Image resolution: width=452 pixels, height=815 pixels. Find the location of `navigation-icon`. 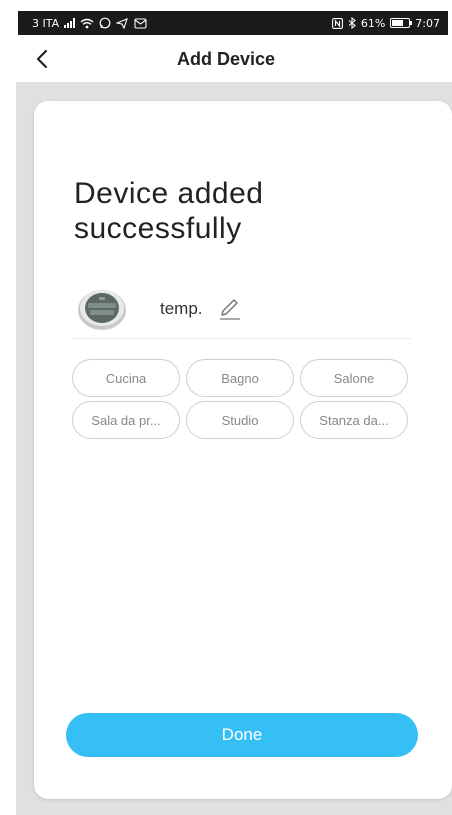

navigation-icon is located at coordinates (122, 23).